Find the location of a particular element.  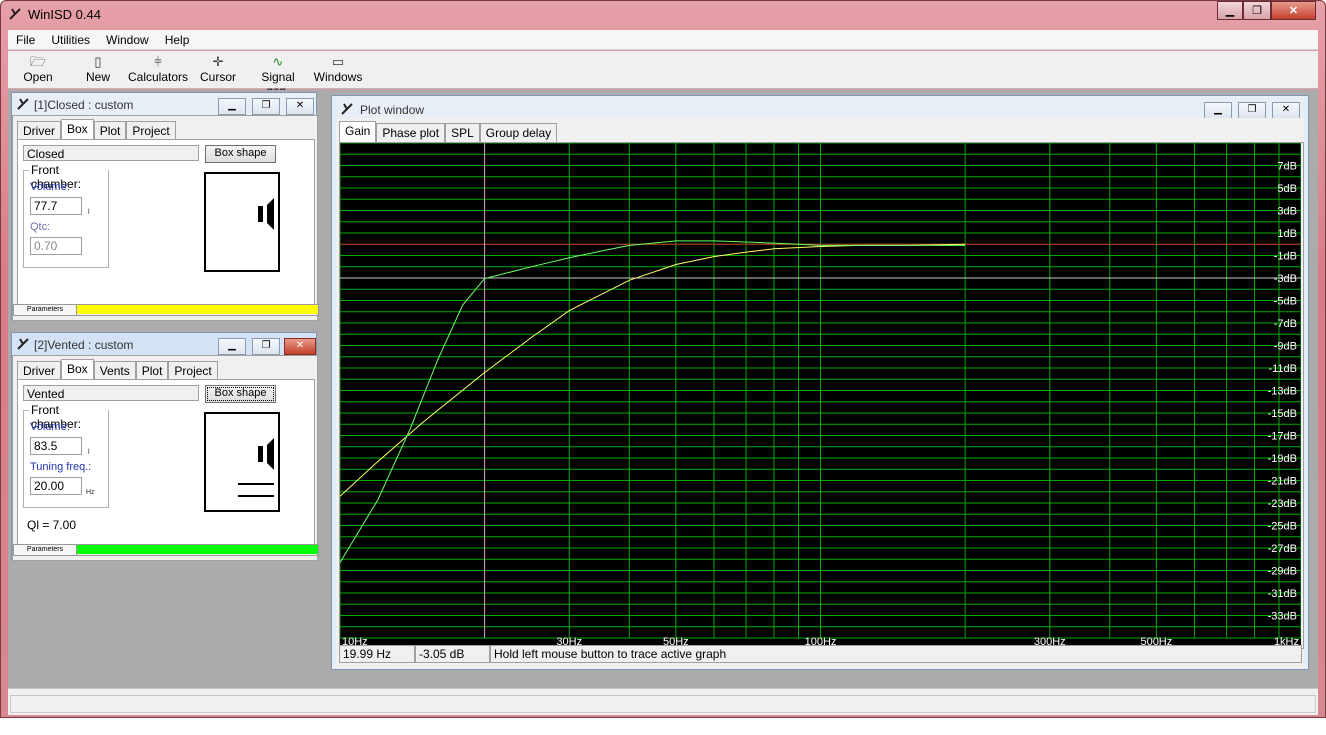

closed-restore-button: ❐ is located at coordinates (266, 106).